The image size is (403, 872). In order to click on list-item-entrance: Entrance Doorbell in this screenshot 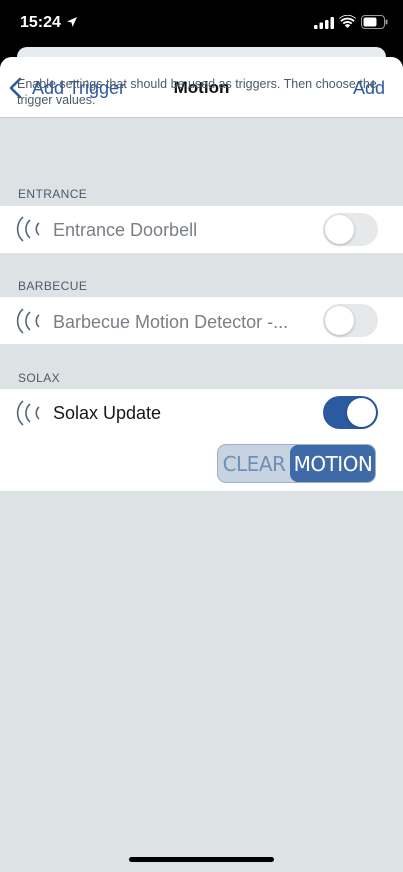, I will do `click(201, 229)`.